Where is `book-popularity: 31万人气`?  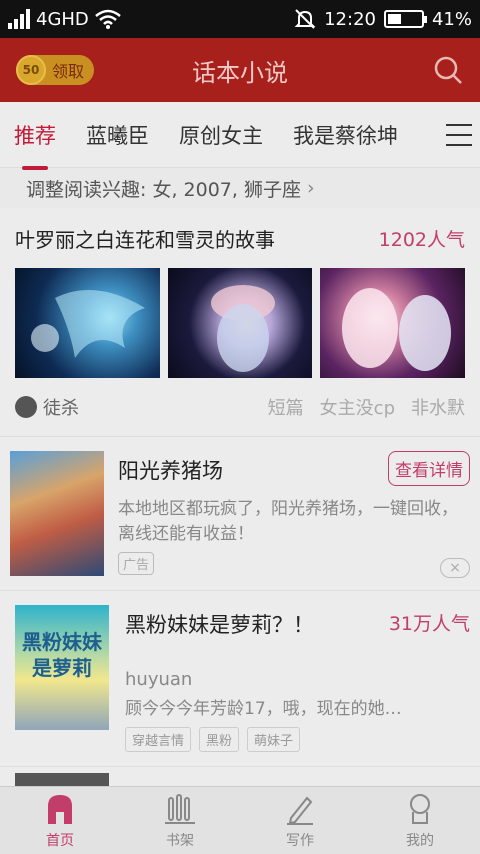 book-popularity: 31万人气 is located at coordinates (429, 624).